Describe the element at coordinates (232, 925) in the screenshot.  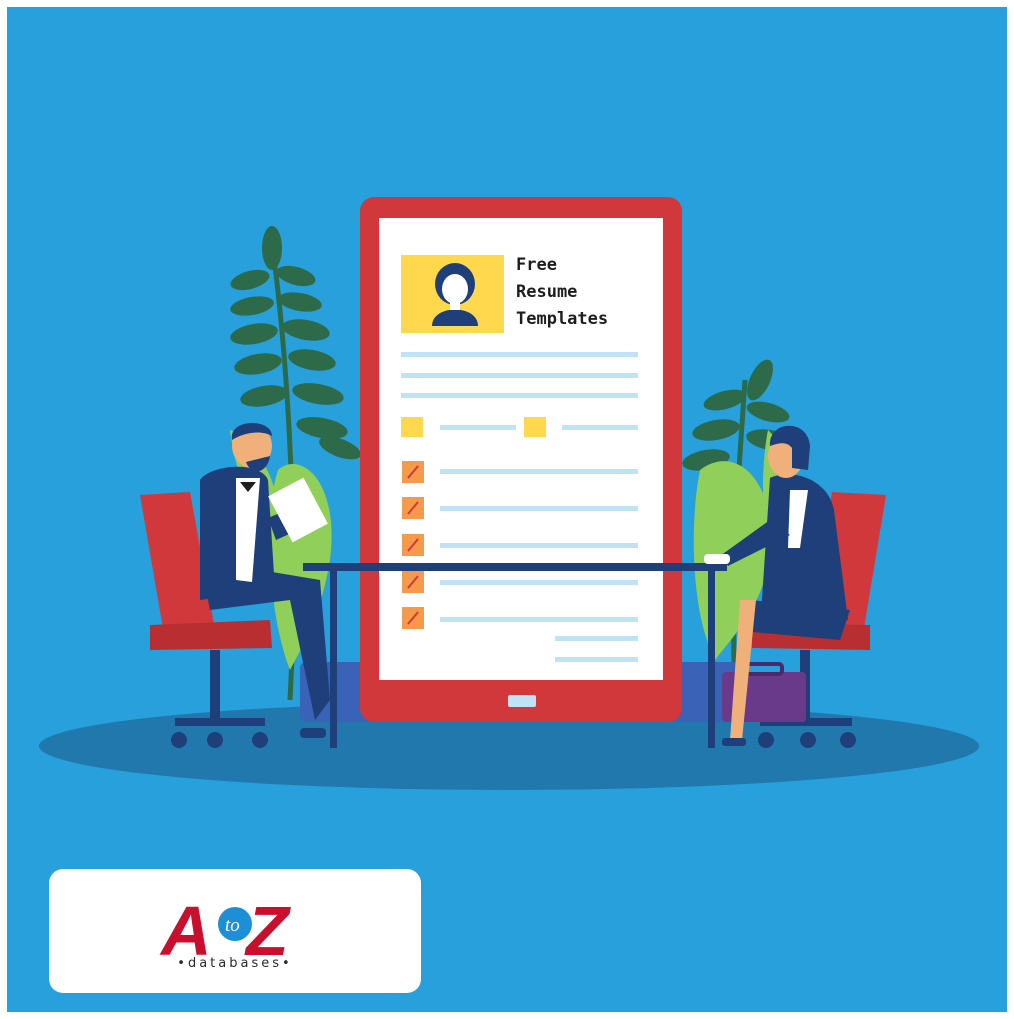
I see `logo-letter-to: to` at that location.